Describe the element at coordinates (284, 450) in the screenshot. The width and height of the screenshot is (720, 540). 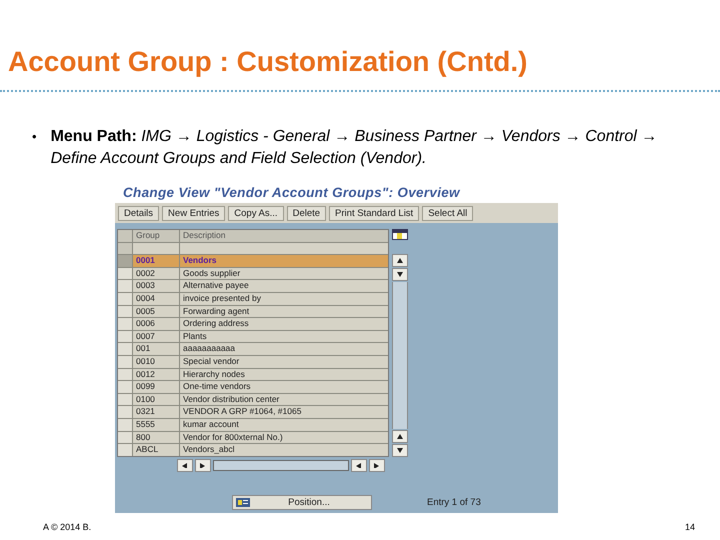
I see `table-cell: Vendors_abcl` at that location.